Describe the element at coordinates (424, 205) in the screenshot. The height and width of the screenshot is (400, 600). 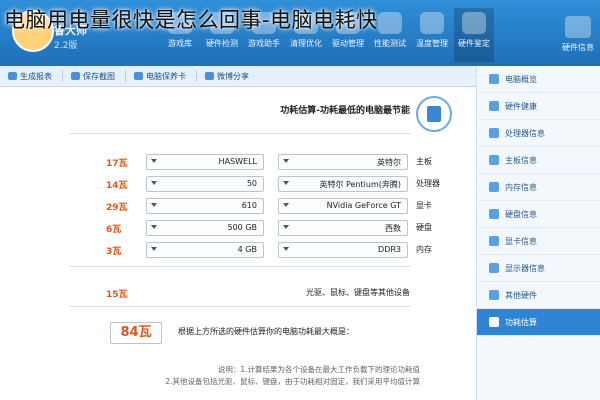
I see `component-label: 显卡` at that location.